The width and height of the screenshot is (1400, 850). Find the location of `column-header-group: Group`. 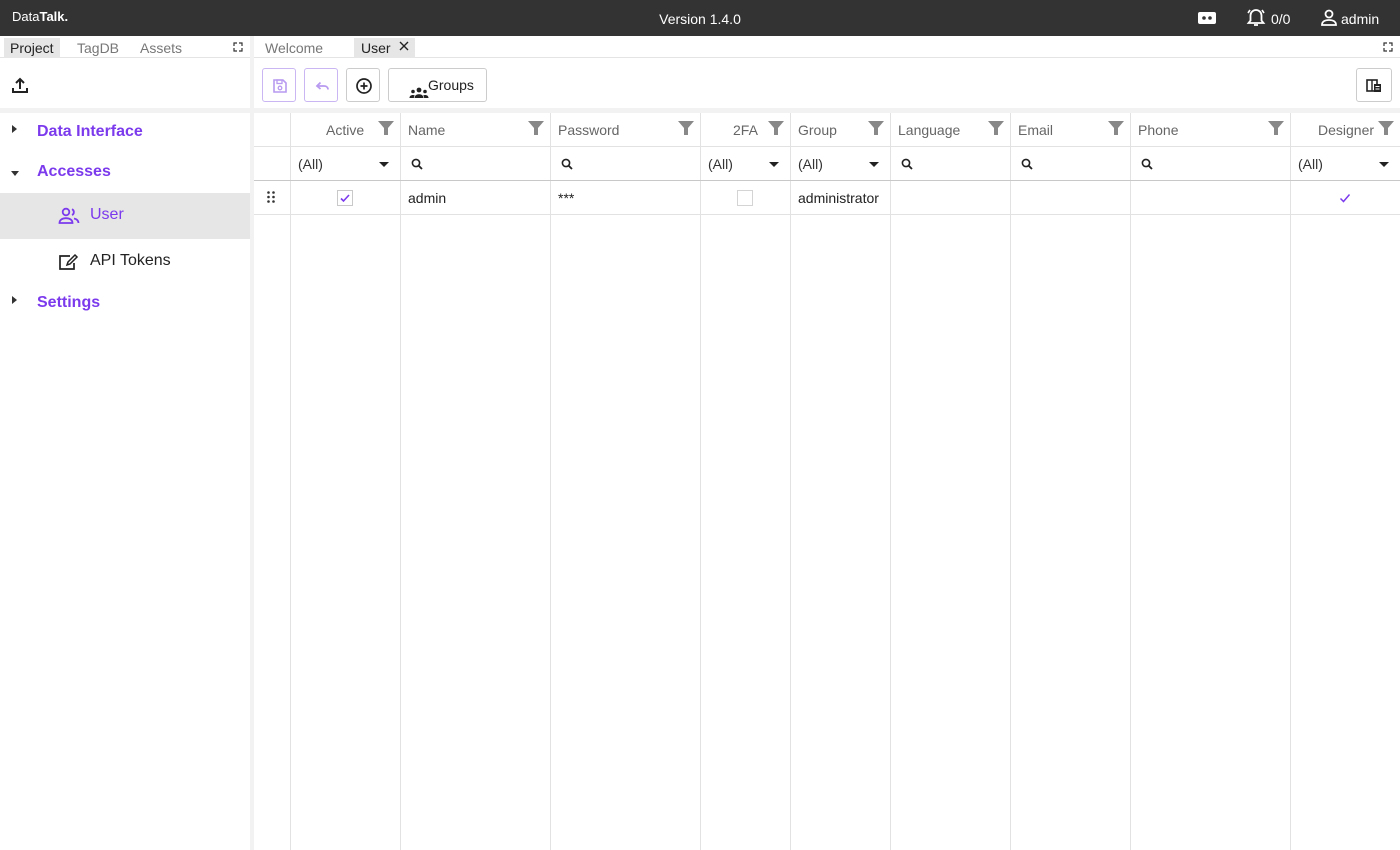

column-header-group: Group is located at coordinates (840, 130).